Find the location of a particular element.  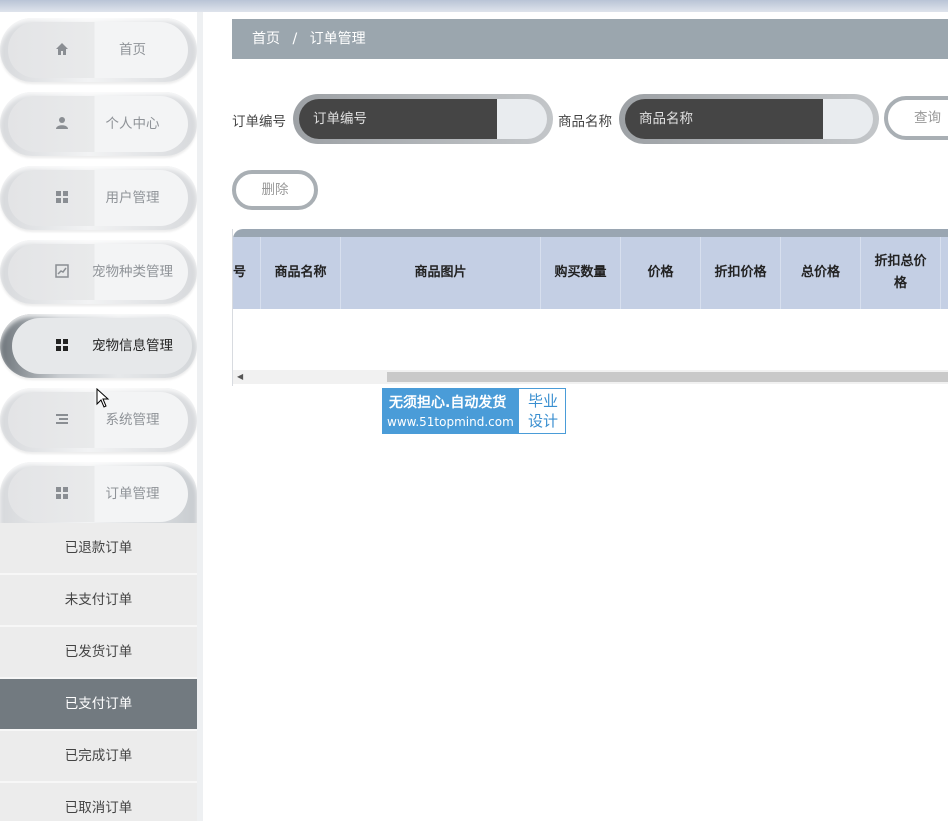

mouse-cursor-icon is located at coordinates (103, 398).